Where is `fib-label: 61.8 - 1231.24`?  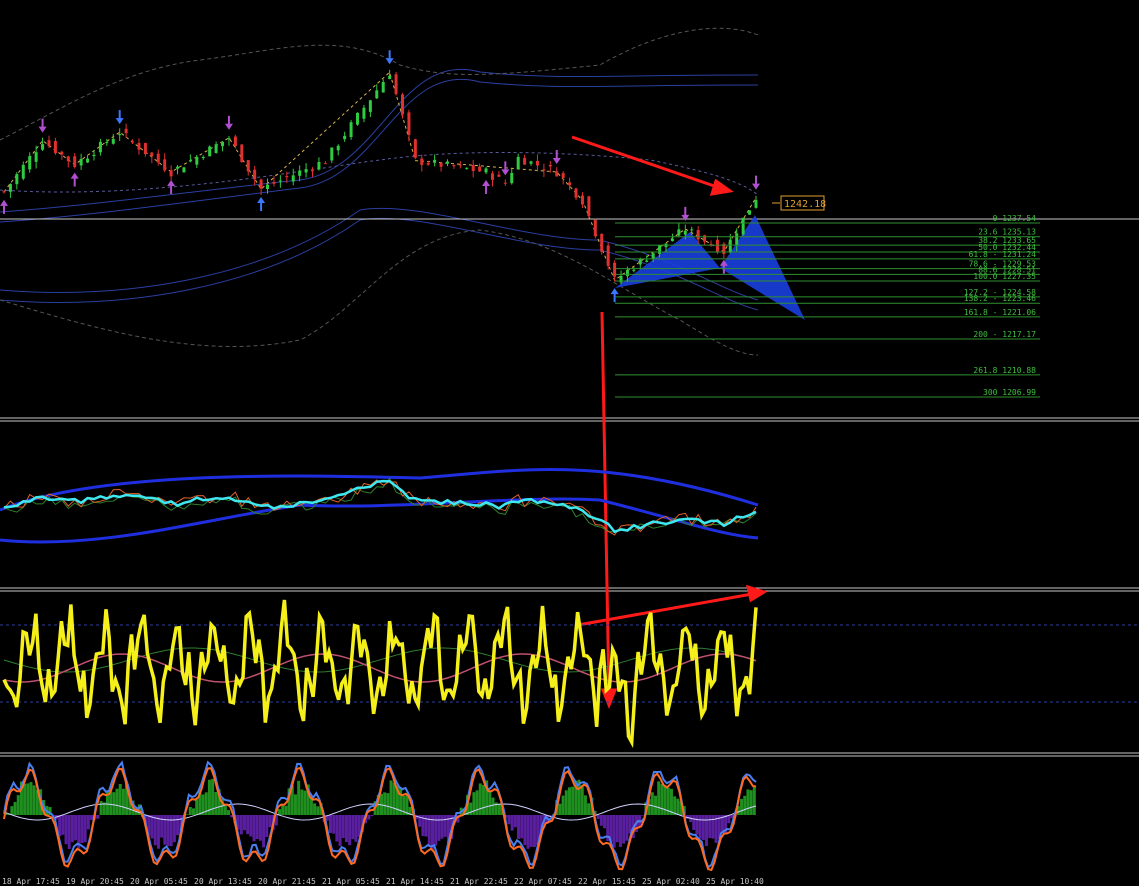 fib-label: 61.8 - 1231.24 is located at coordinates (1003, 254).